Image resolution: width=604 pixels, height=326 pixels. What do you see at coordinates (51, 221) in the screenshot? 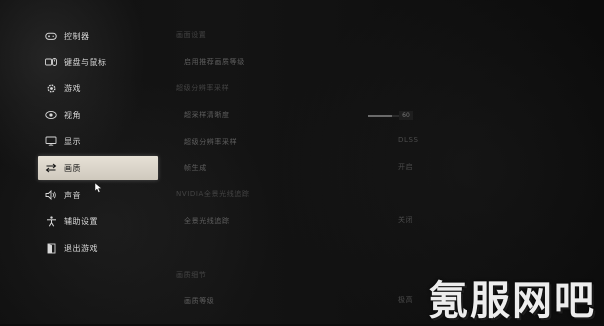
I see `accessibility-icon` at bounding box center [51, 221].